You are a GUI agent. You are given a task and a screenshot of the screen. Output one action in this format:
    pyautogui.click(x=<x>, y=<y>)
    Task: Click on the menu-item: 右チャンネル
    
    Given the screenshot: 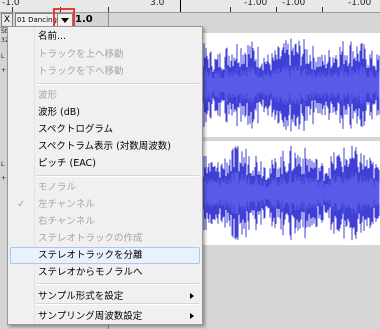 What is the action you would take?
    pyautogui.click(x=105, y=221)
    